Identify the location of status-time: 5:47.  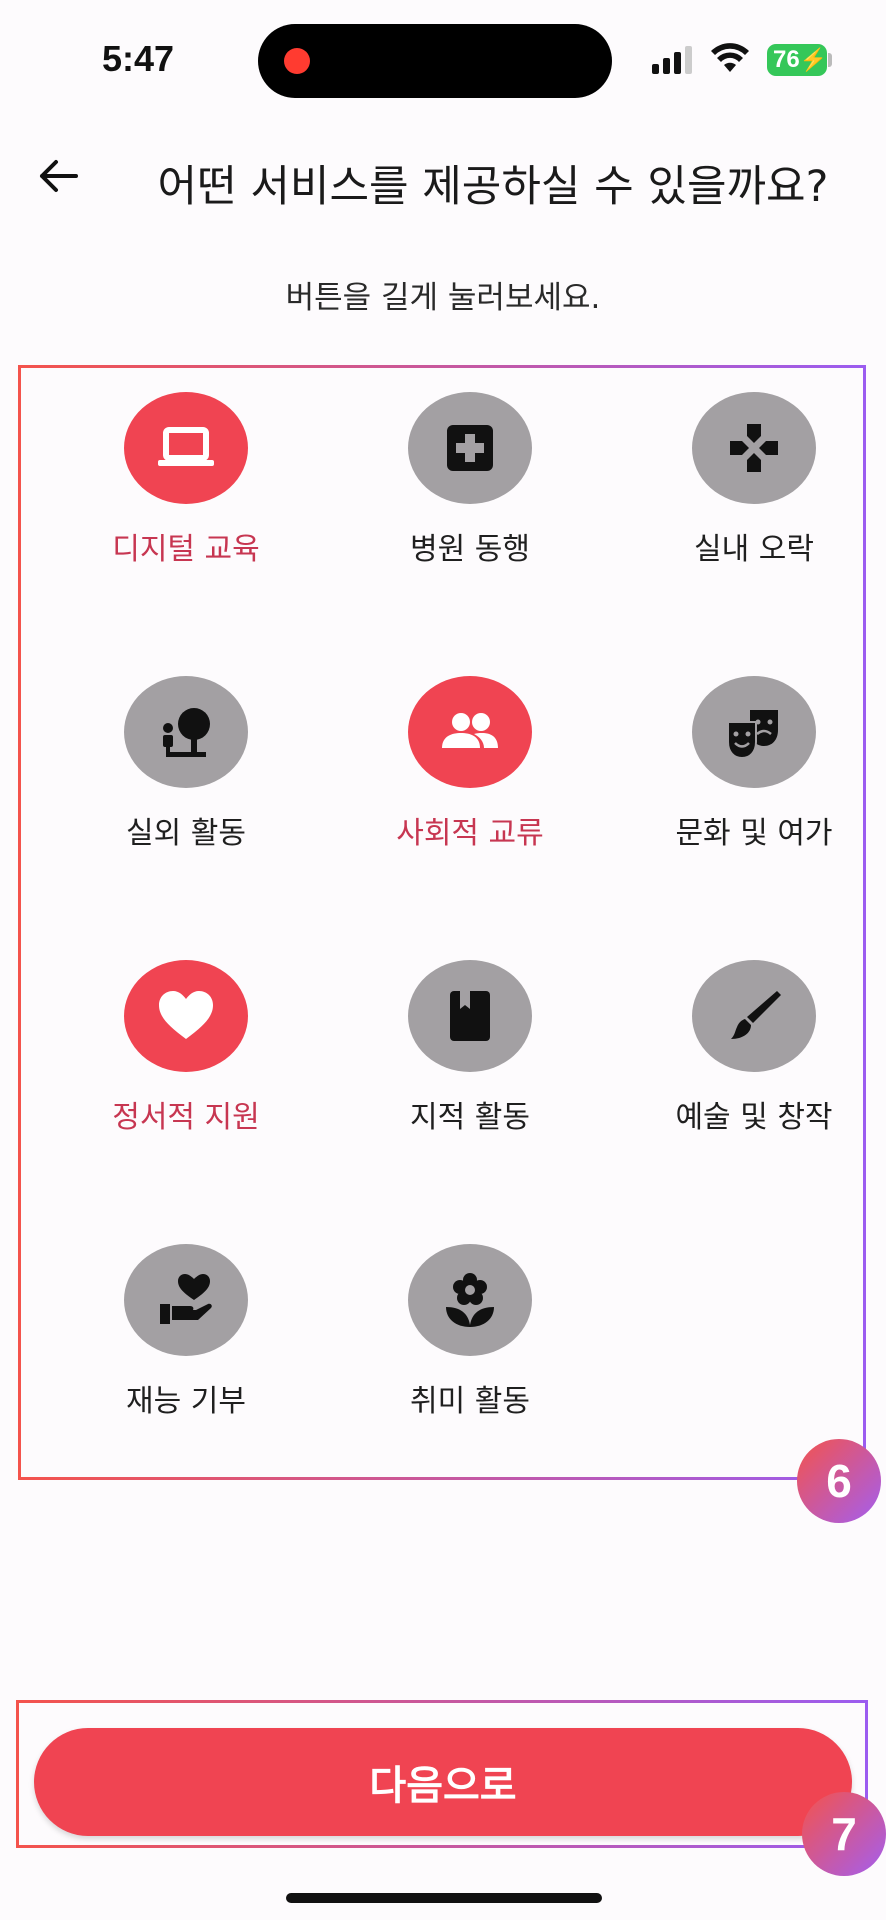
(138, 58).